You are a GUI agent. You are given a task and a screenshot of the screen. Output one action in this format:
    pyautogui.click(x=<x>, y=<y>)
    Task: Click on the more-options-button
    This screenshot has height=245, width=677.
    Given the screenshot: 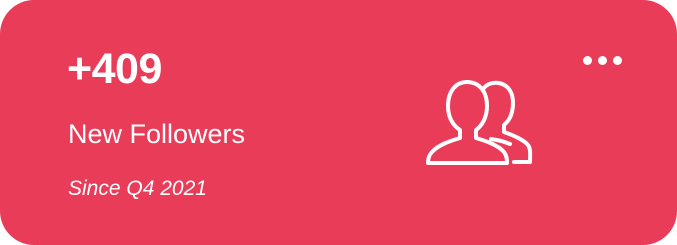 What is the action you would take?
    pyautogui.click(x=602, y=60)
    